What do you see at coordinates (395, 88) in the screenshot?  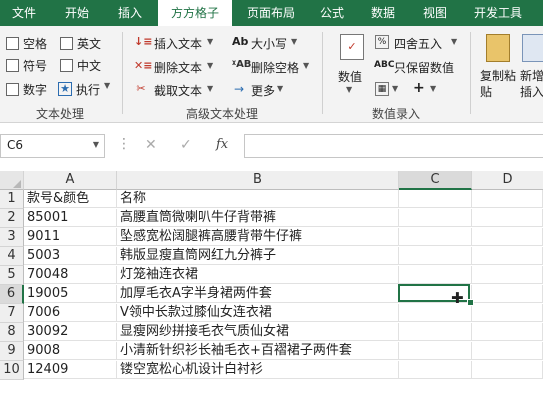 I see `grid-dropdown-icon: ▼` at bounding box center [395, 88].